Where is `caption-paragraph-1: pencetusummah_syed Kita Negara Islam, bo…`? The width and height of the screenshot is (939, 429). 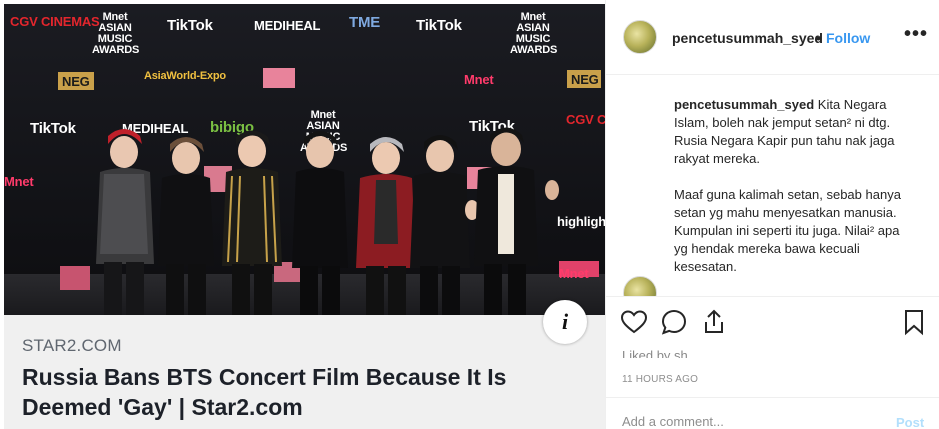
caption-paragraph-1: pencetusummah_syed Kita Negara Islam, bo… is located at coordinates (790, 132).